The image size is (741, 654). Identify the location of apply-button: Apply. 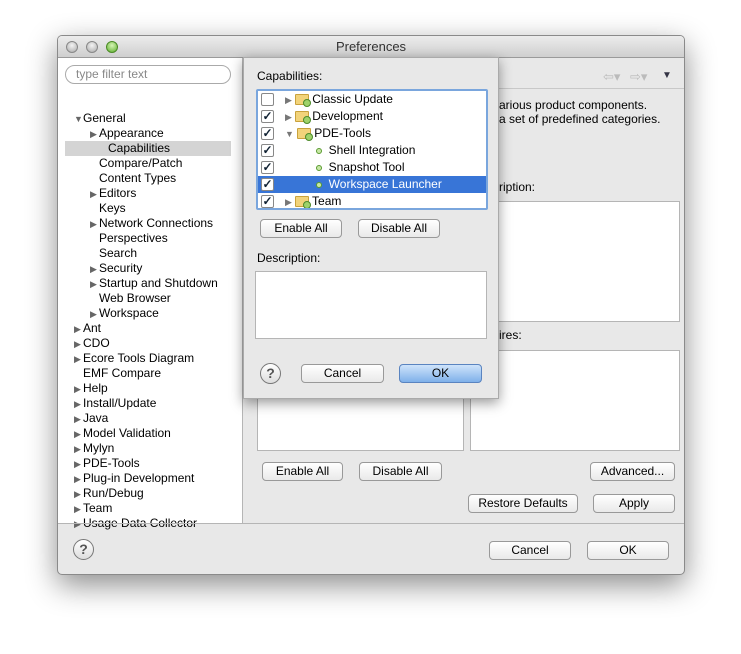
(634, 503).